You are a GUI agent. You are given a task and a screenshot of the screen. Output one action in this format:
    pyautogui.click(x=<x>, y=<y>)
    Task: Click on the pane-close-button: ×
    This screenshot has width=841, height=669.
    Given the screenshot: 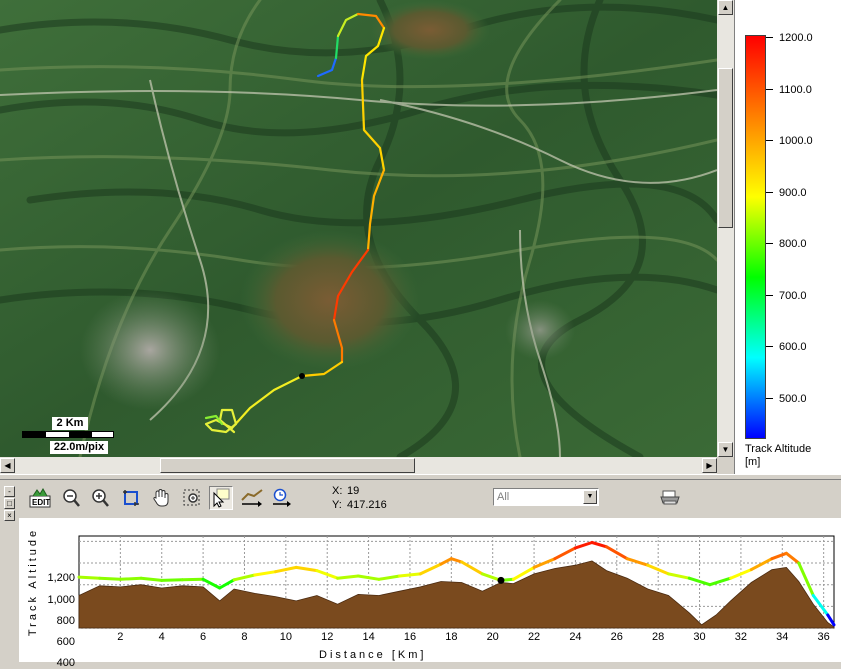 What is the action you would take?
    pyautogui.click(x=9, y=515)
    